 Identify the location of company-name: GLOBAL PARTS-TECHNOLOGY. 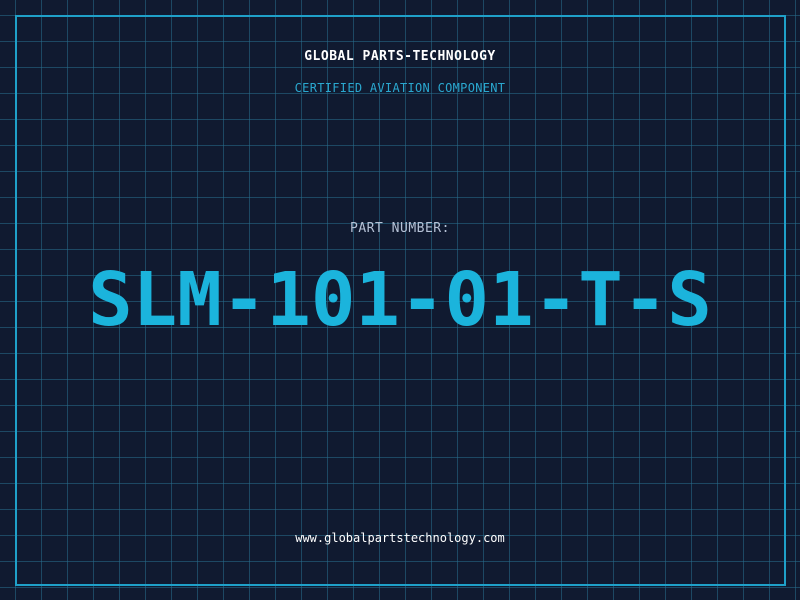
(400, 56).